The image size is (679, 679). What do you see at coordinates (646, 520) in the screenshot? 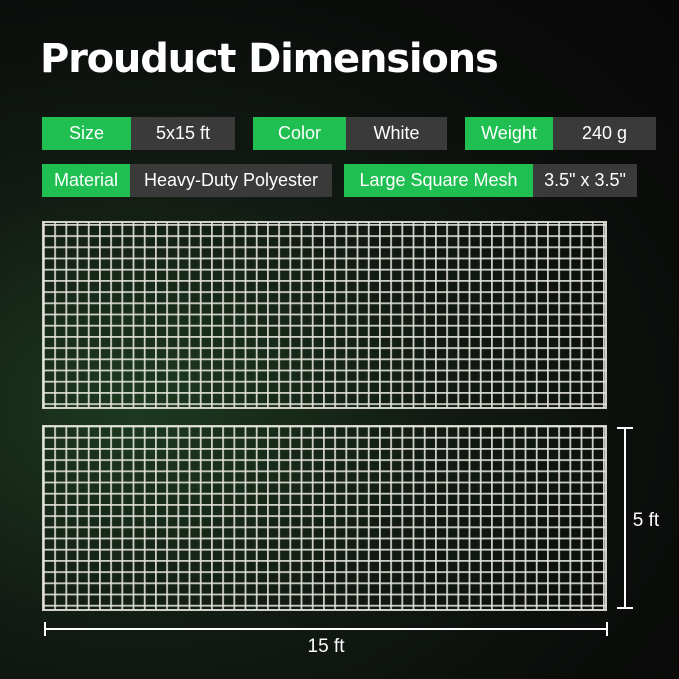
I see `height-label: 5 ft` at bounding box center [646, 520].